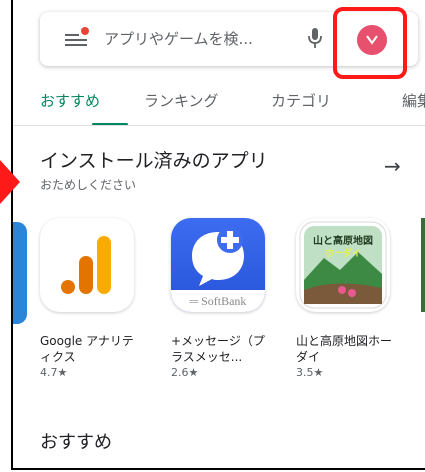 The width and height of the screenshot is (425, 472). I want to click on avatar-highlight-box, so click(370, 43).